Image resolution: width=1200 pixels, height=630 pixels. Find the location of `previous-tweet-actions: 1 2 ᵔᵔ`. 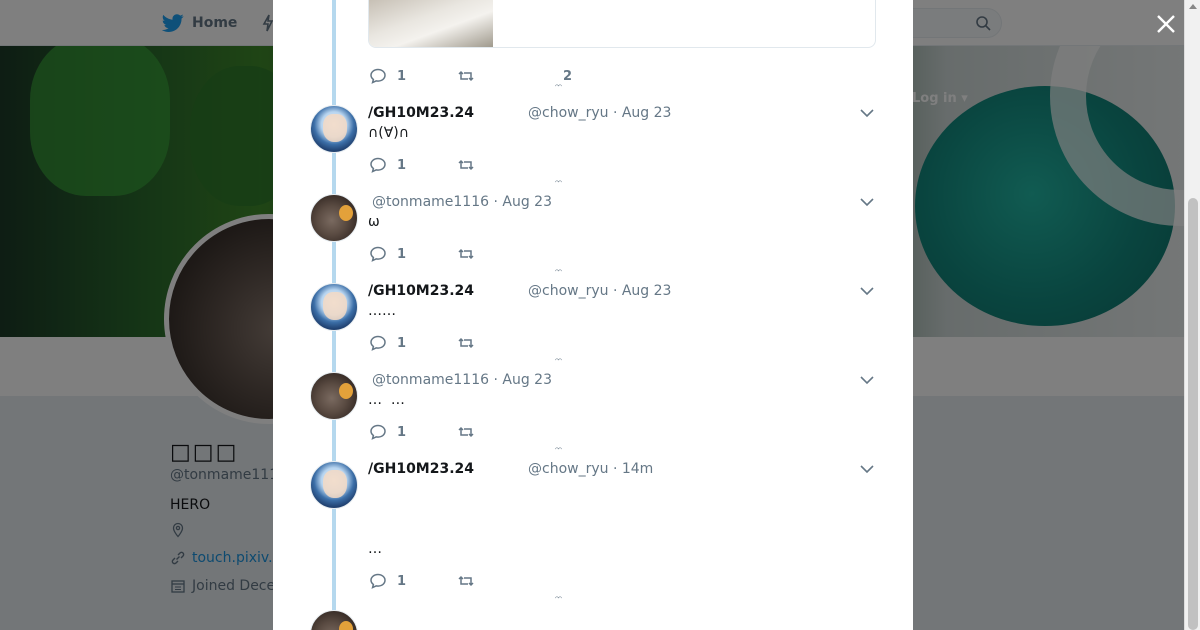

previous-tweet-actions: 1 2 ᵔᵔ is located at coordinates (473, 80).